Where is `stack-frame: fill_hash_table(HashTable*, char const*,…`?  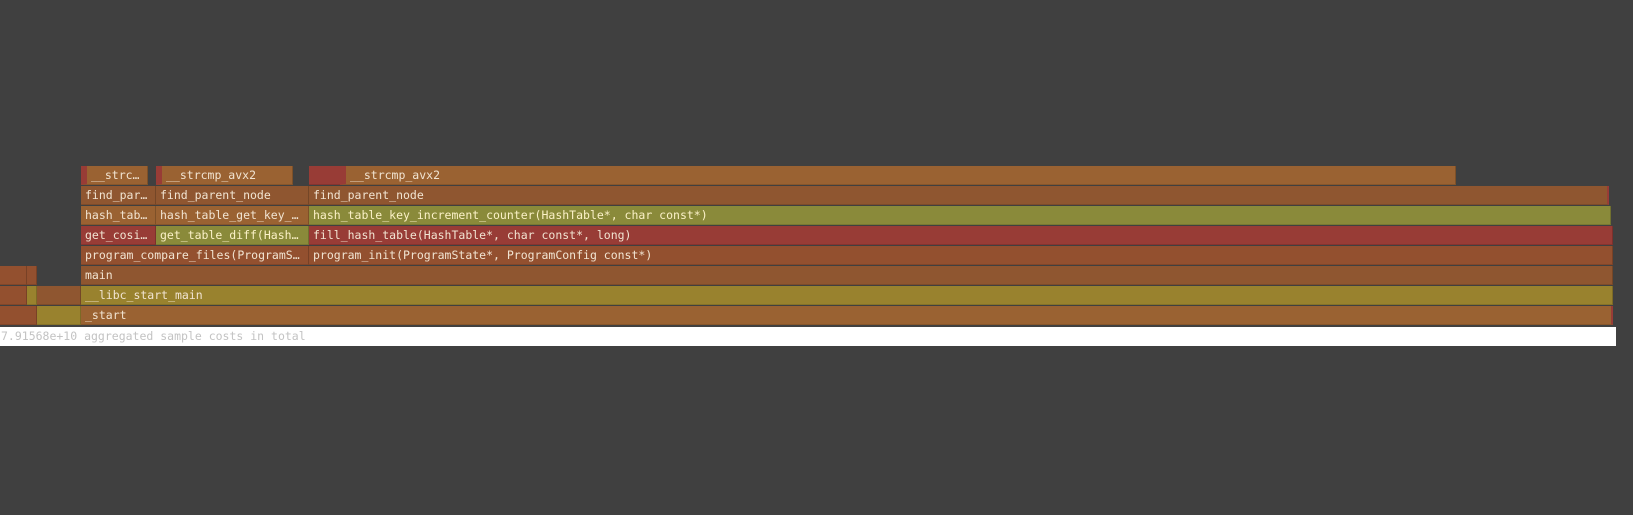 stack-frame: fill_hash_table(HashTable*, char const*,… is located at coordinates (961, 235).